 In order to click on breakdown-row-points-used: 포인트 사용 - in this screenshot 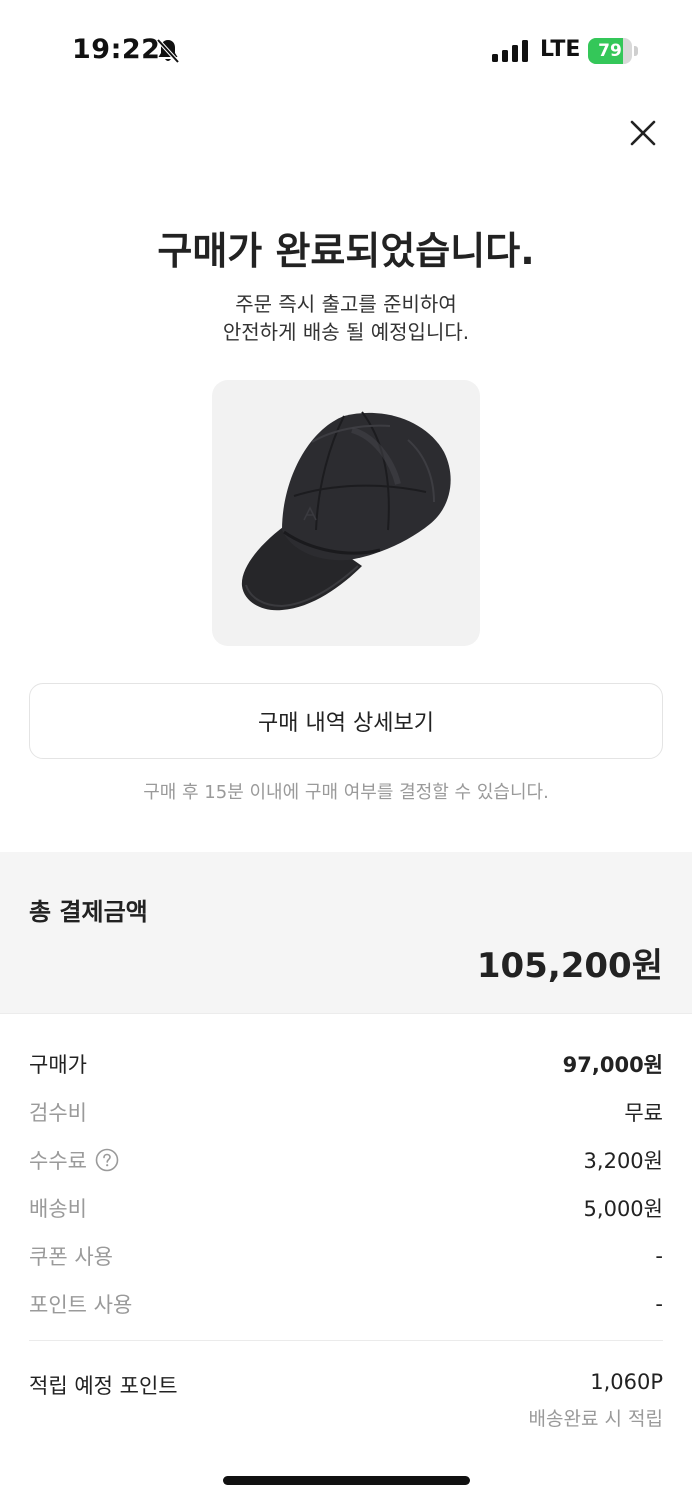, I will do `click(346, 1304)`.